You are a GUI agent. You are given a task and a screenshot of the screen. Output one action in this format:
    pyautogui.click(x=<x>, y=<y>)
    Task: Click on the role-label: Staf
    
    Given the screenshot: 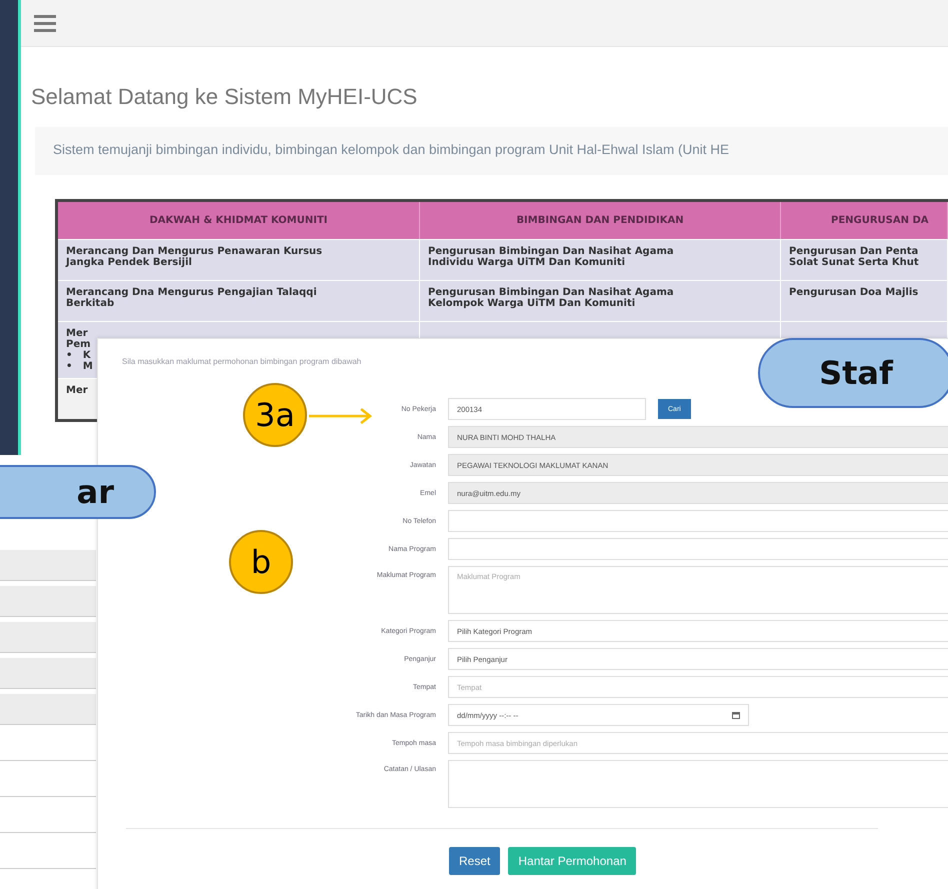 What is the action you would take?
    pyautogui.click(x=853, y=373)
    